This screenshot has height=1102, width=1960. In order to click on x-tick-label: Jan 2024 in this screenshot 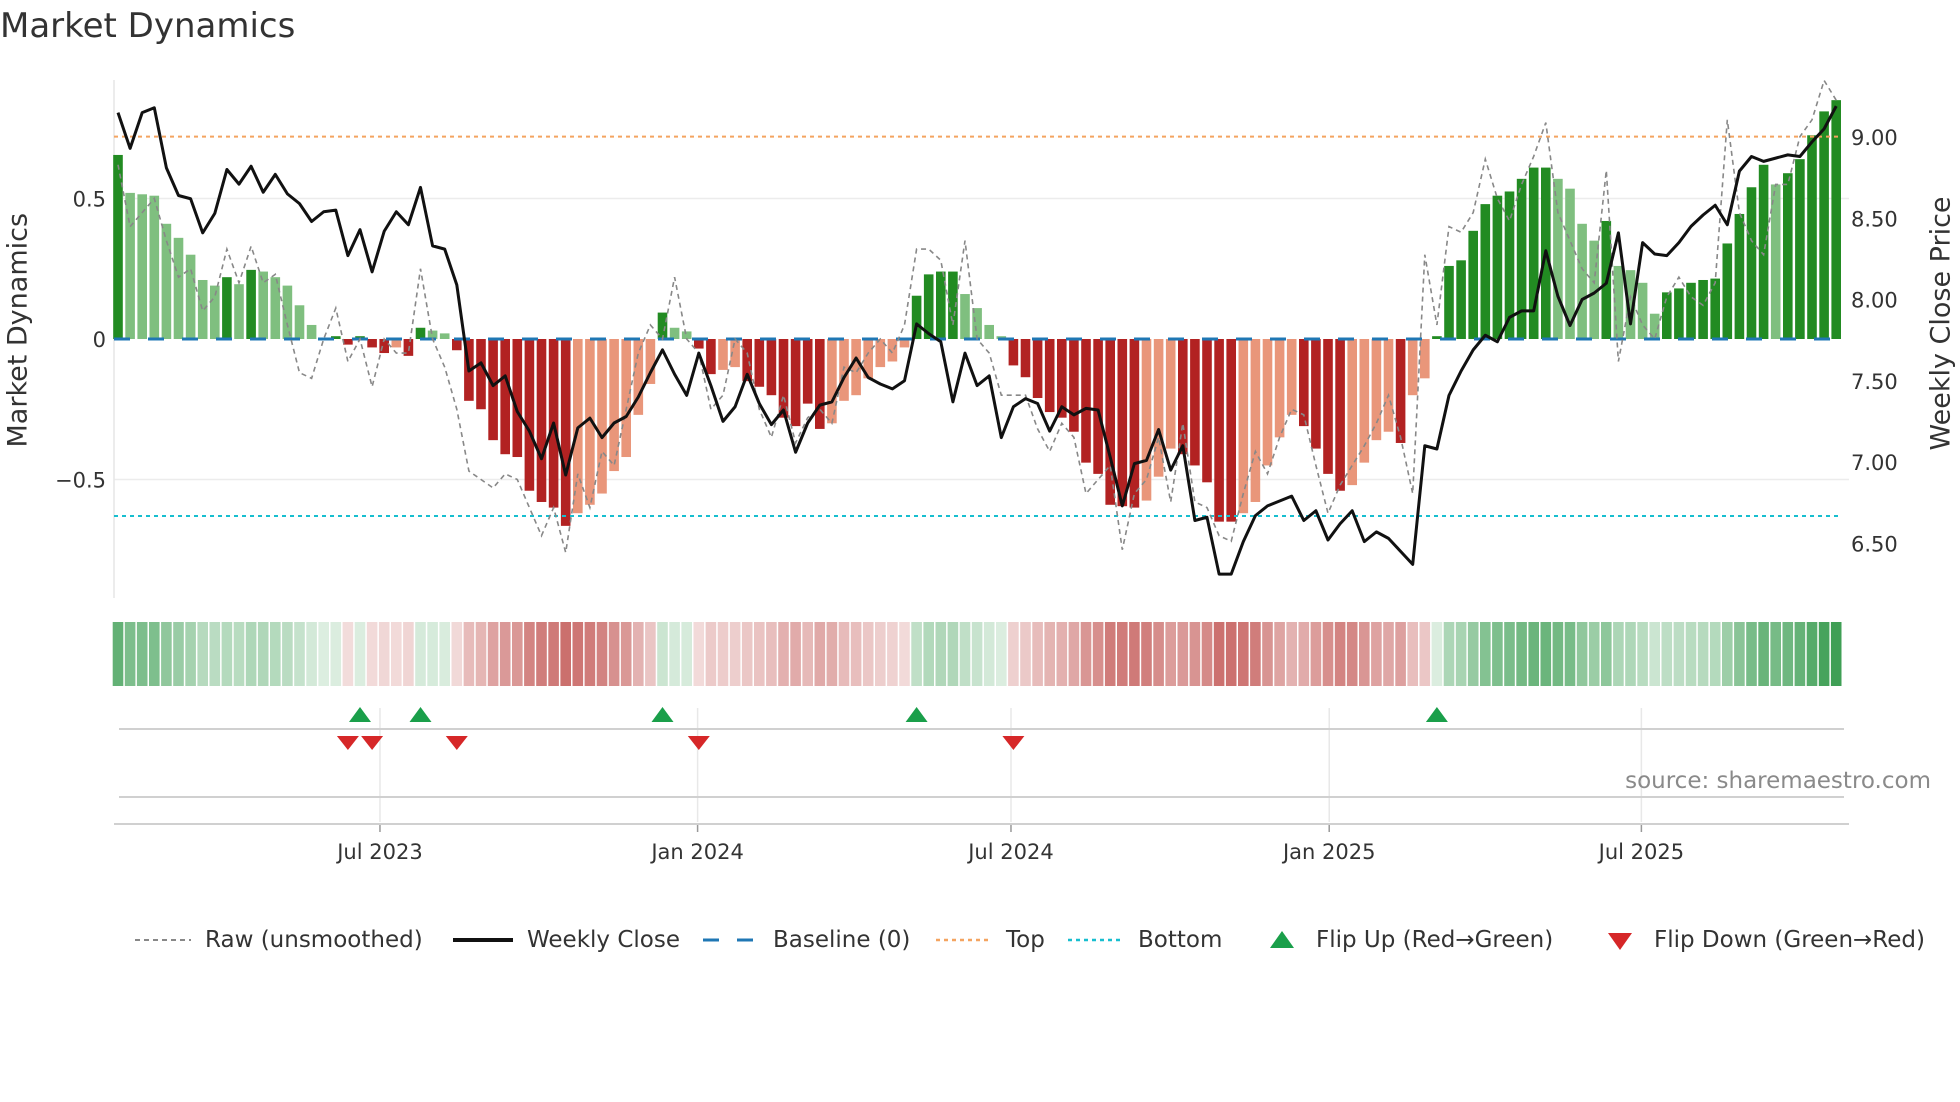, I will do `click(696, 852)`.